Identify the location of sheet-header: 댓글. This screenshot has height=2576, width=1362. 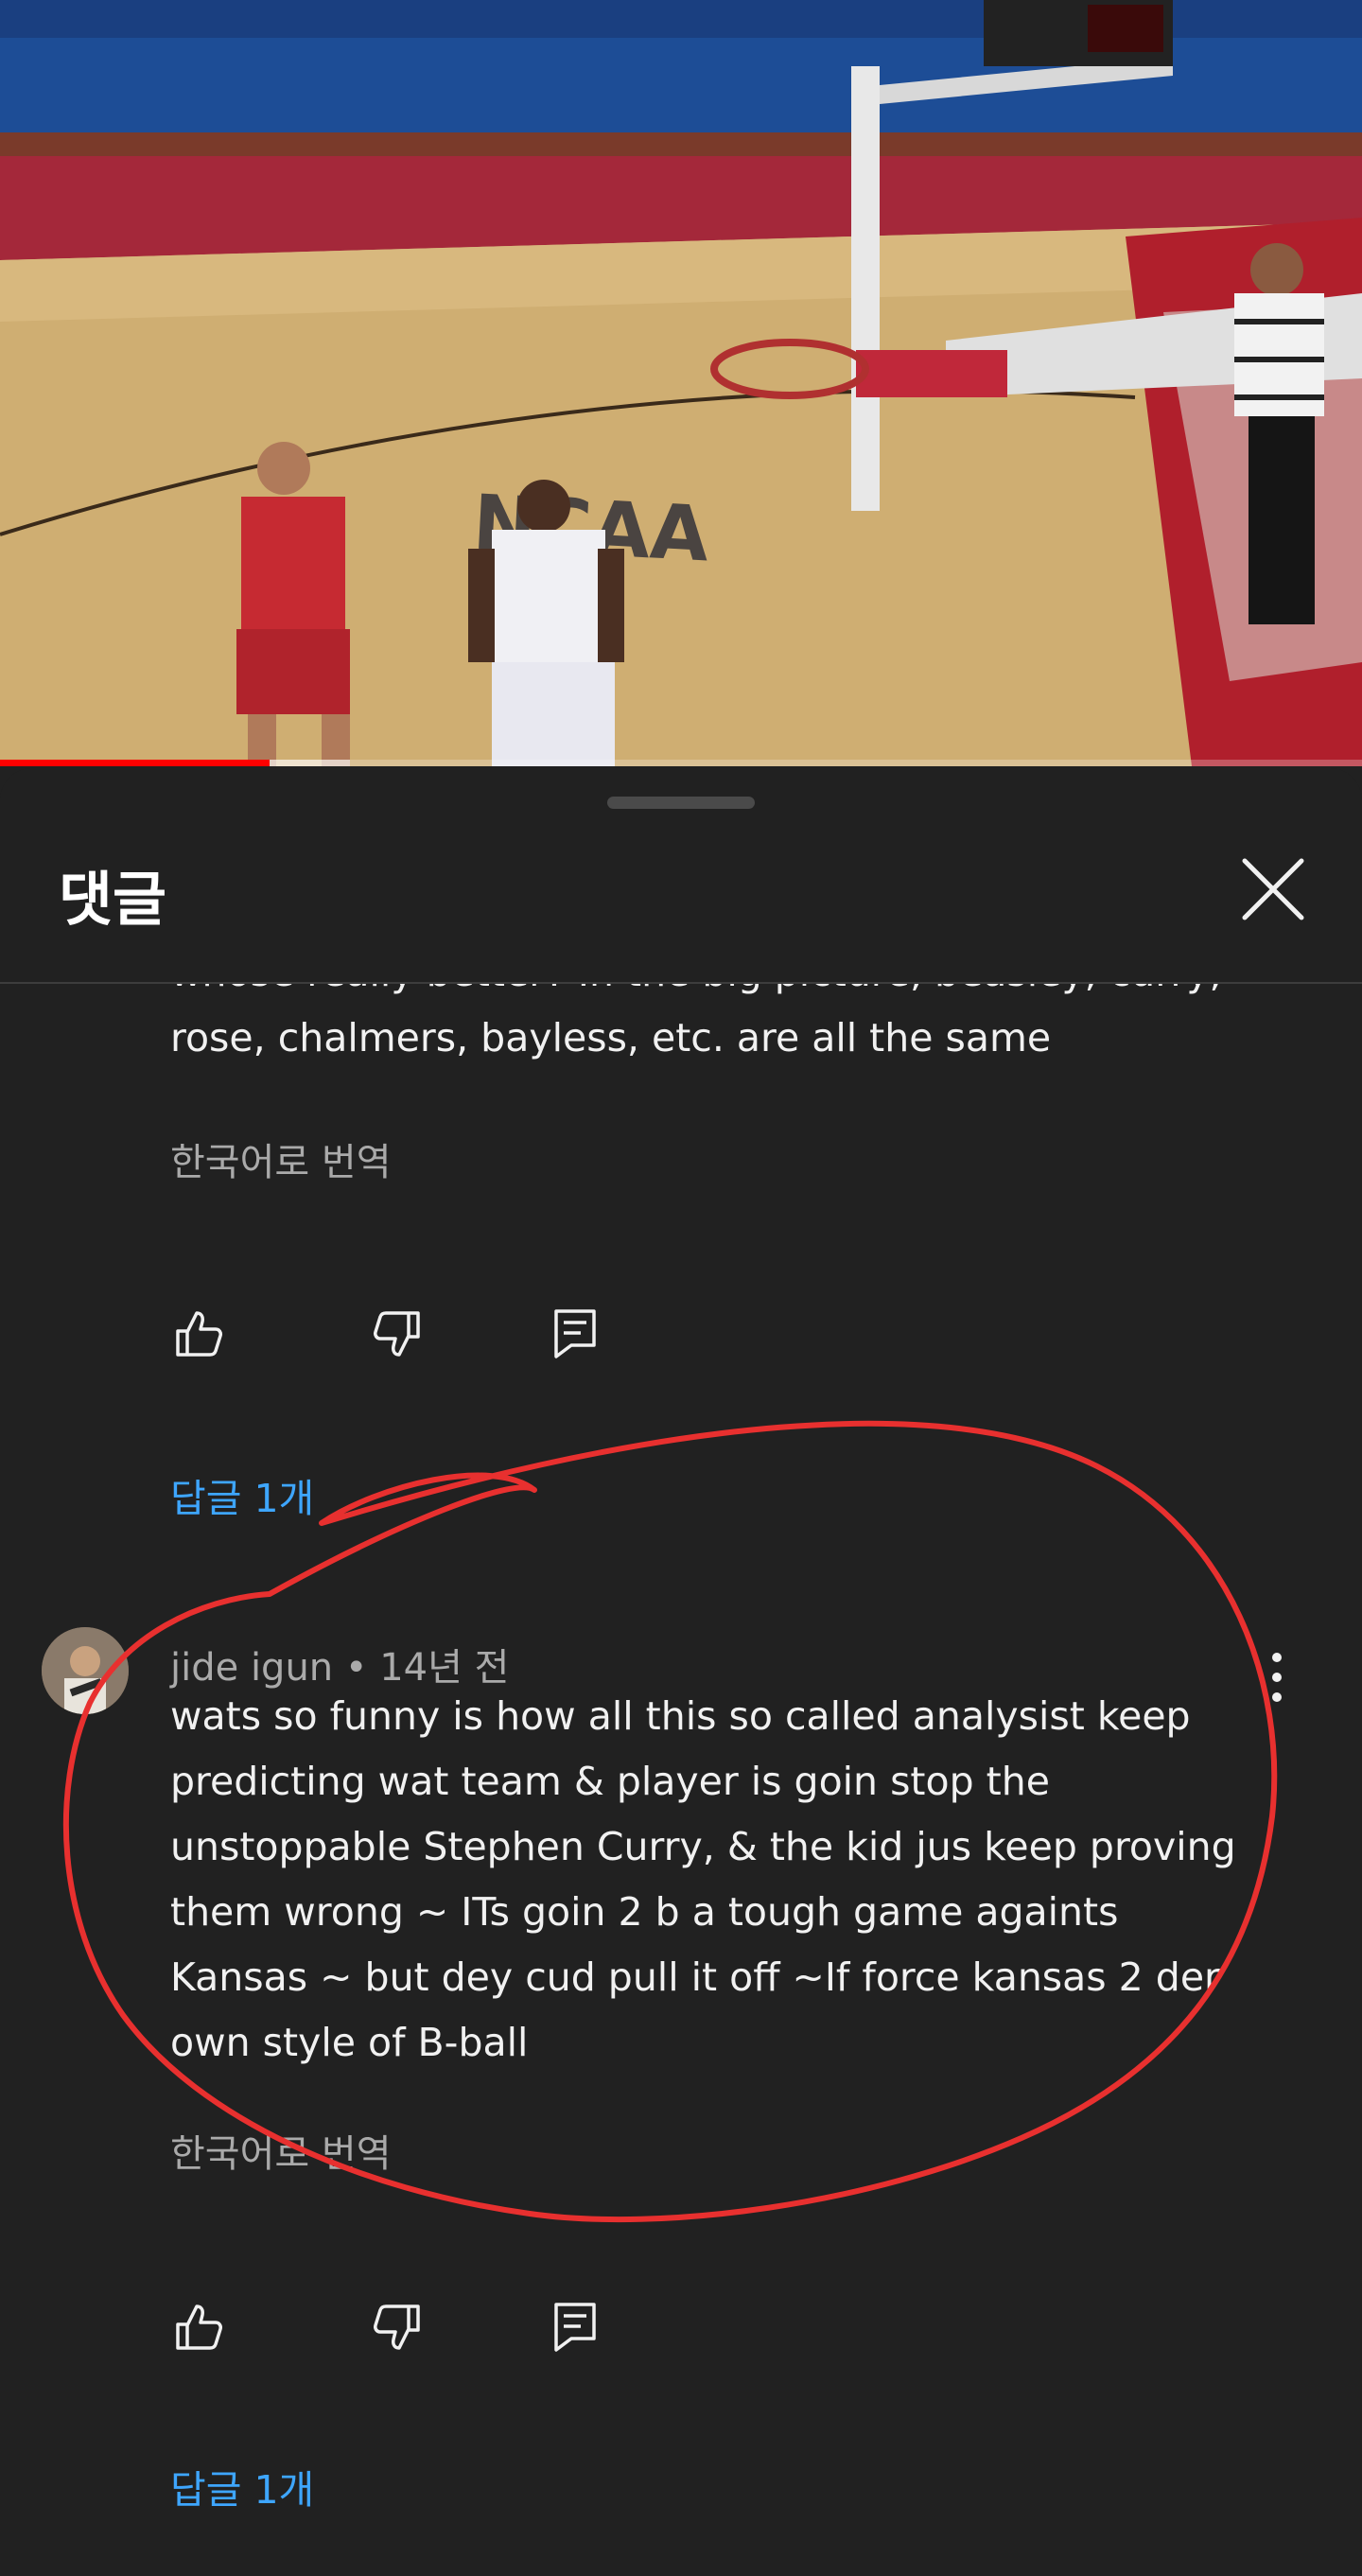
(681, 876).